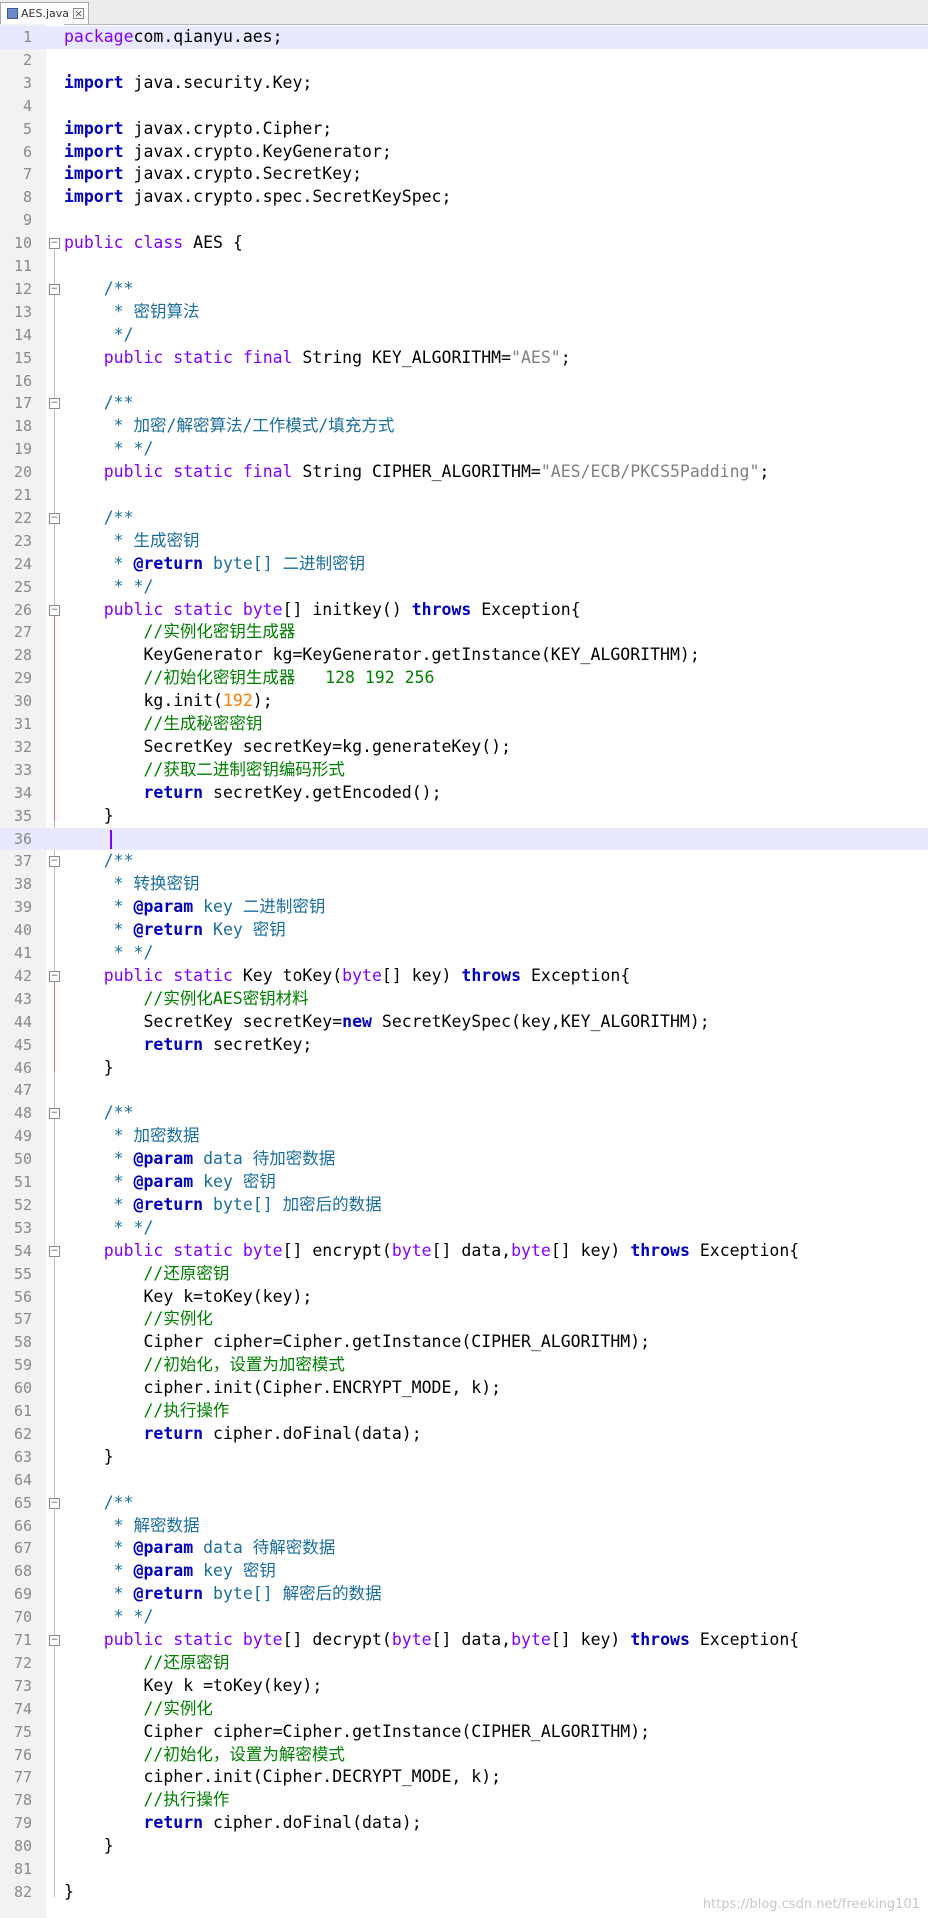  I want to click on code-line: 36, so click(464, 839).